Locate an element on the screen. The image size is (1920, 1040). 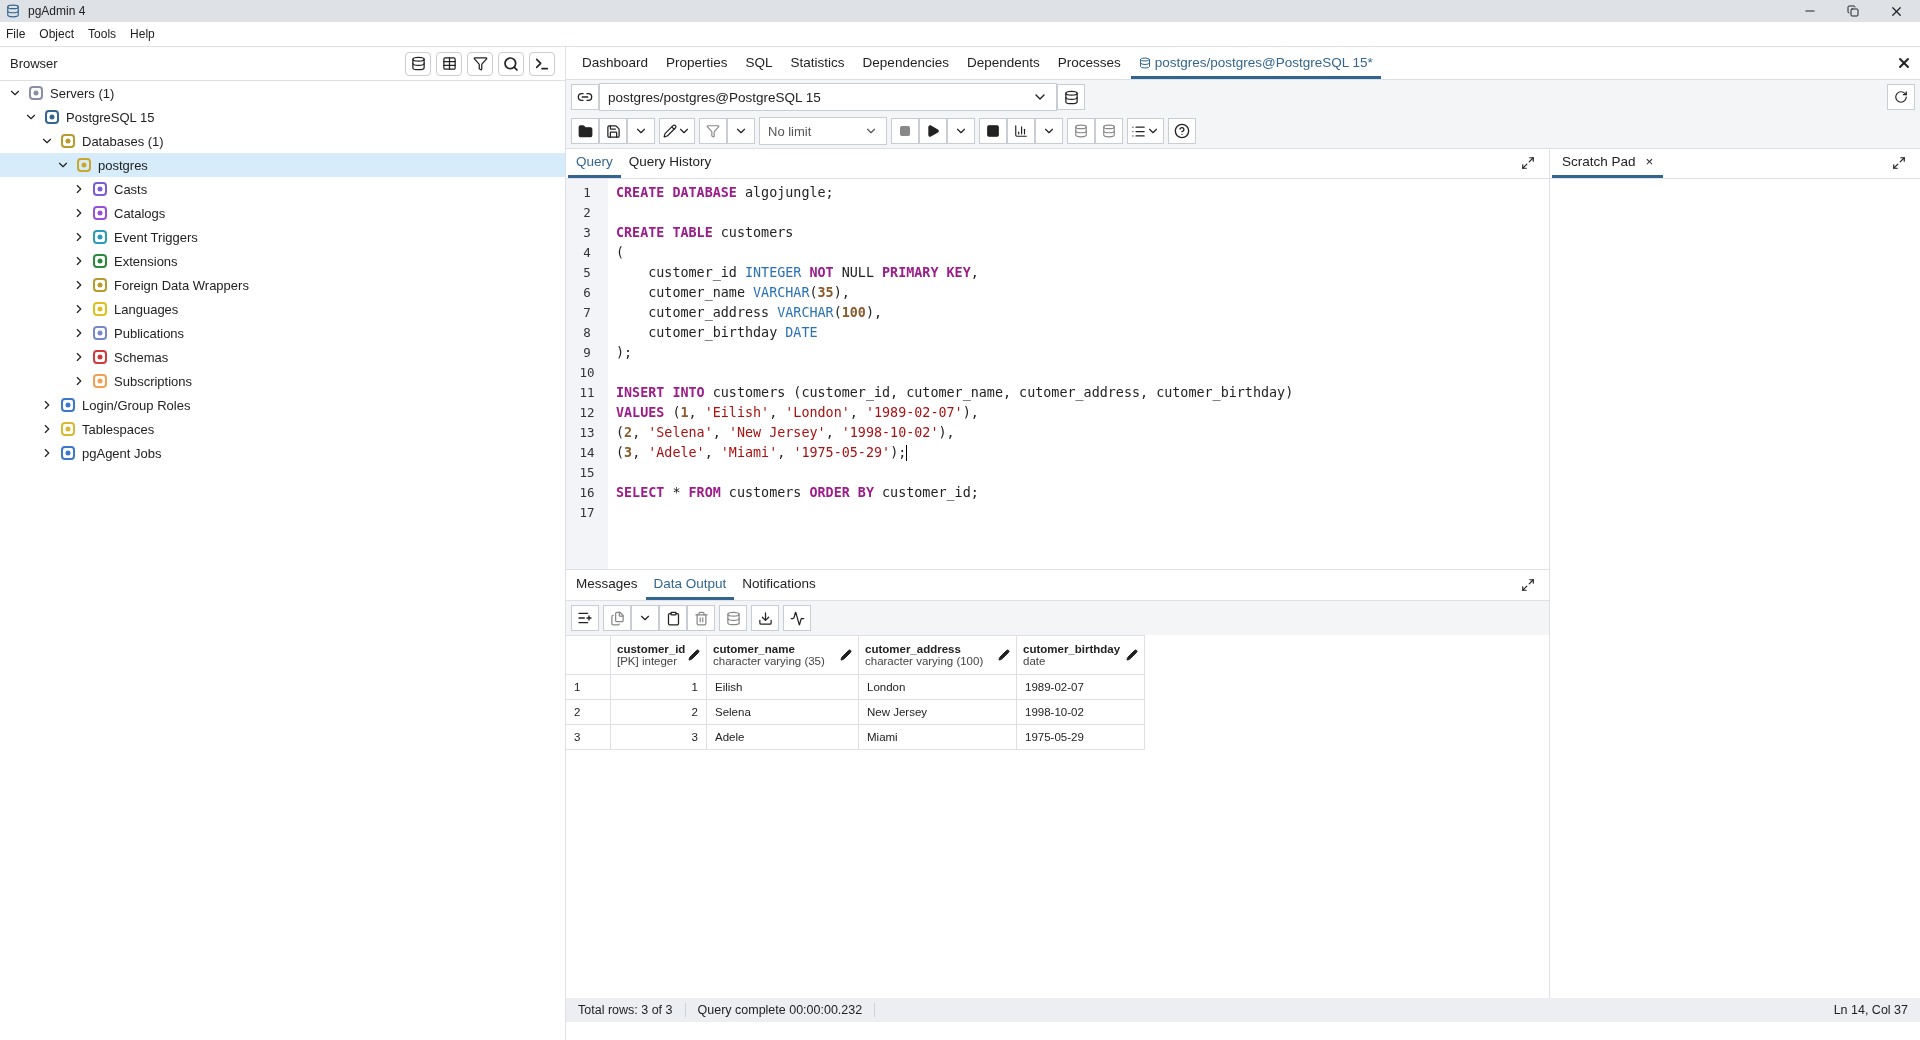
tree-item: pgAgent Jobs is located at coordinates (282, 453).